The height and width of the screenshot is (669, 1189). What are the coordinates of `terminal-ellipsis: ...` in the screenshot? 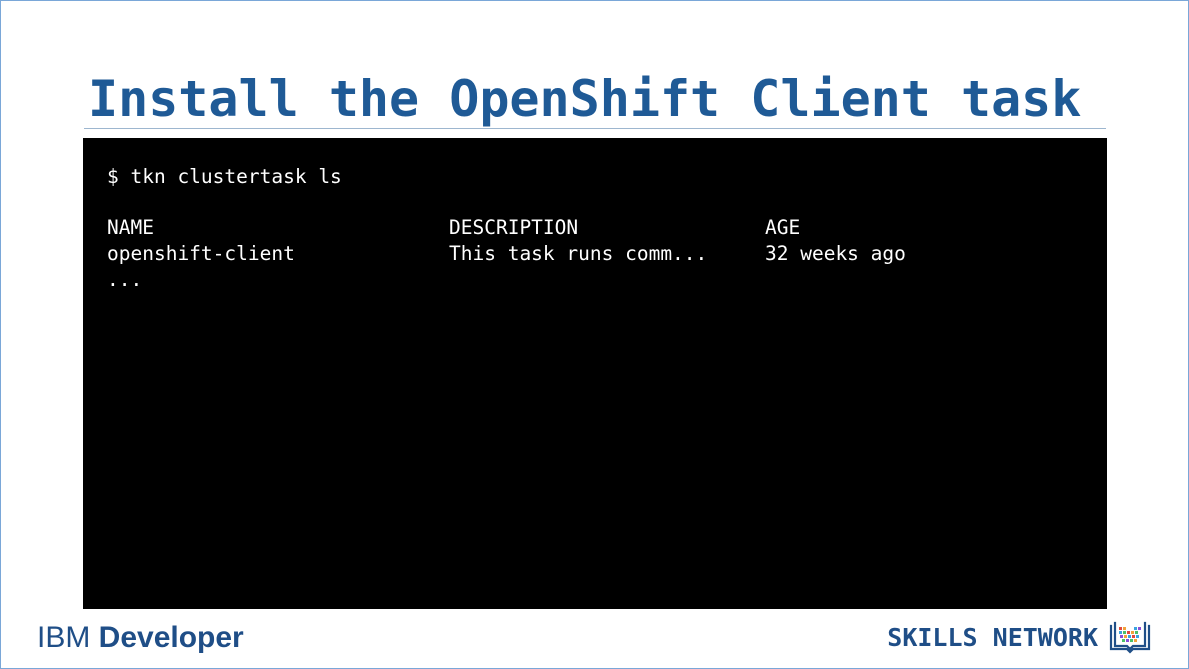 It's located at (125, 279).